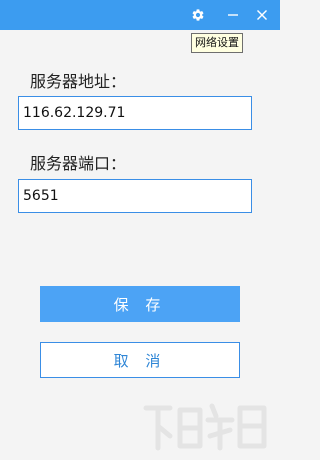 This screenshot has height=460, width=320. I want to click on settings-tooltip: 网络设置, so click(217, 43).